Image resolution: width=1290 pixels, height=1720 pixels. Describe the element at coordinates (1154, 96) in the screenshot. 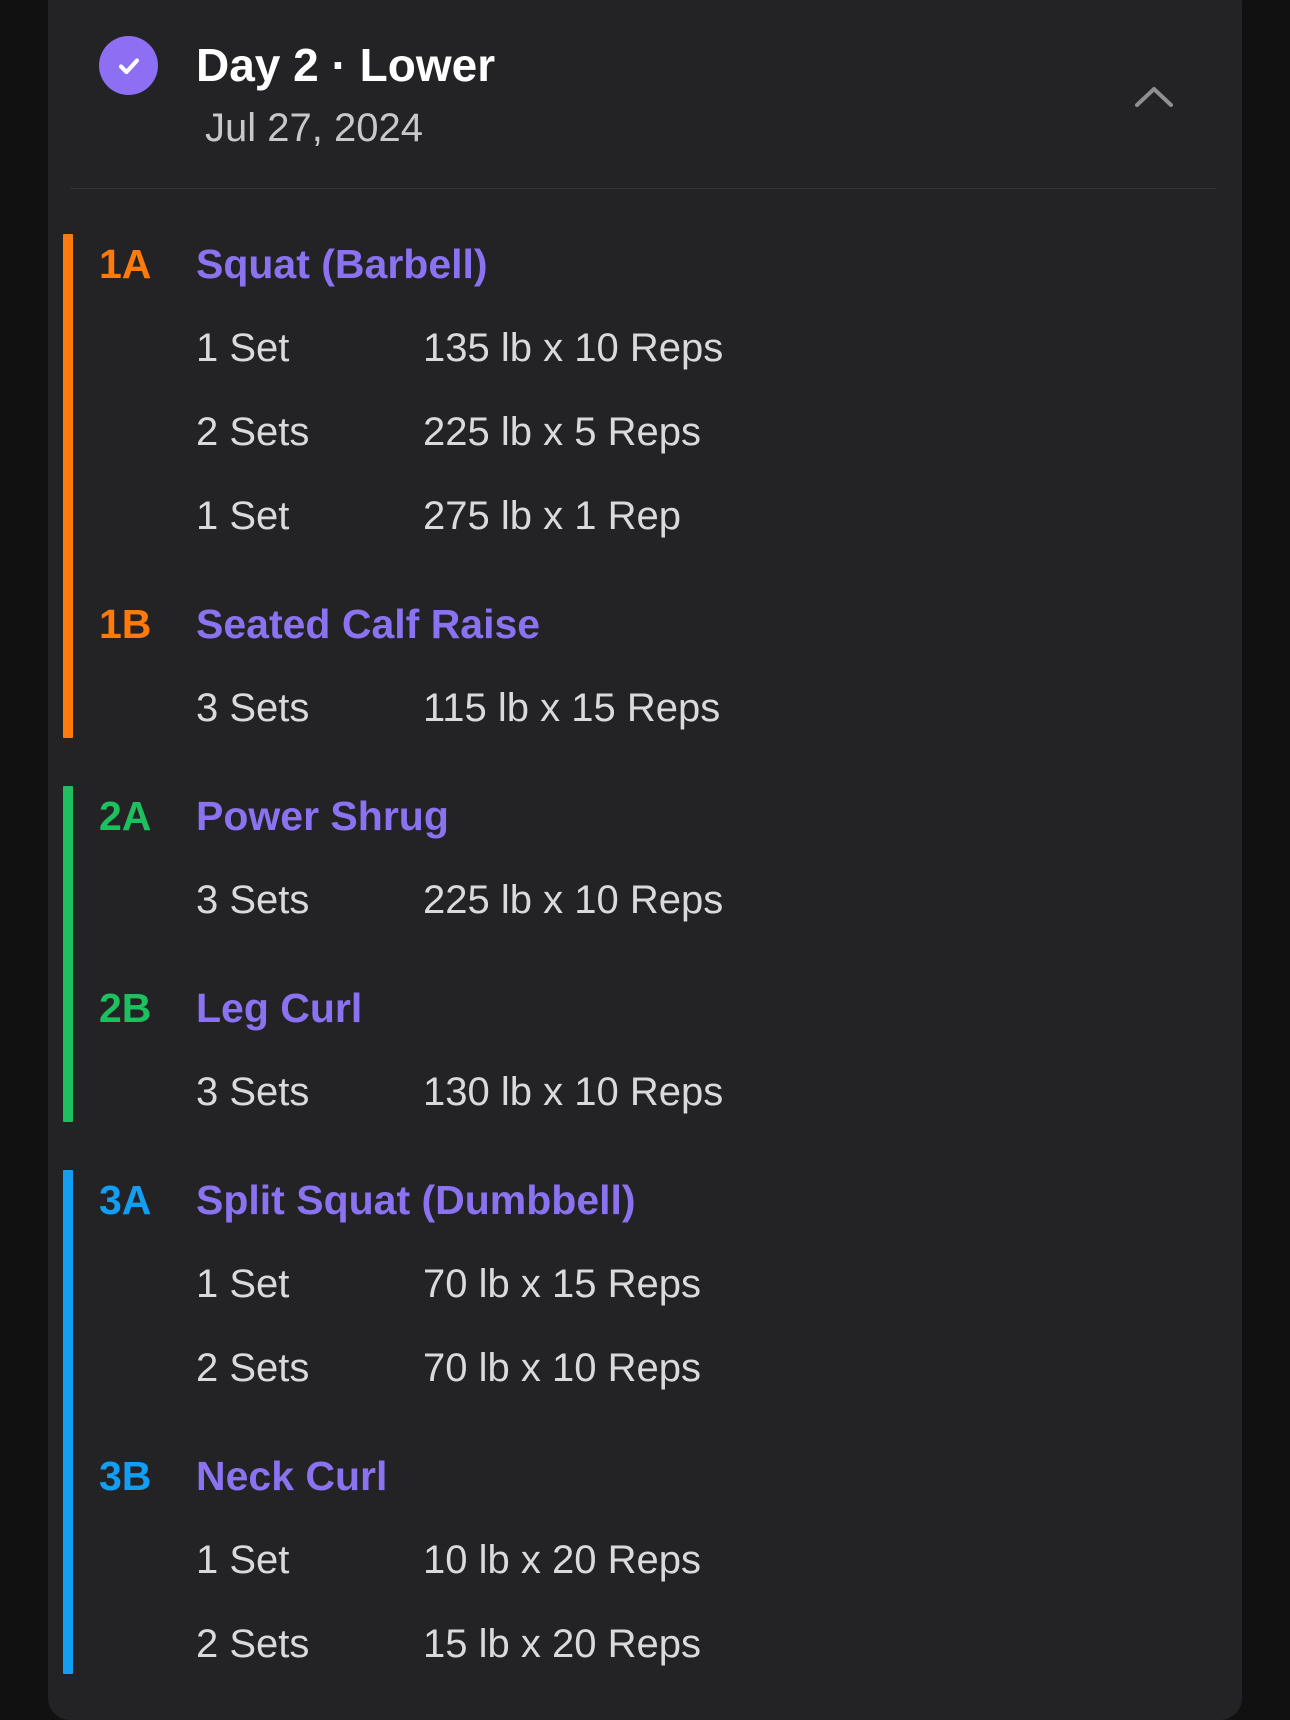

I see `chevron-up-icon` at that location.